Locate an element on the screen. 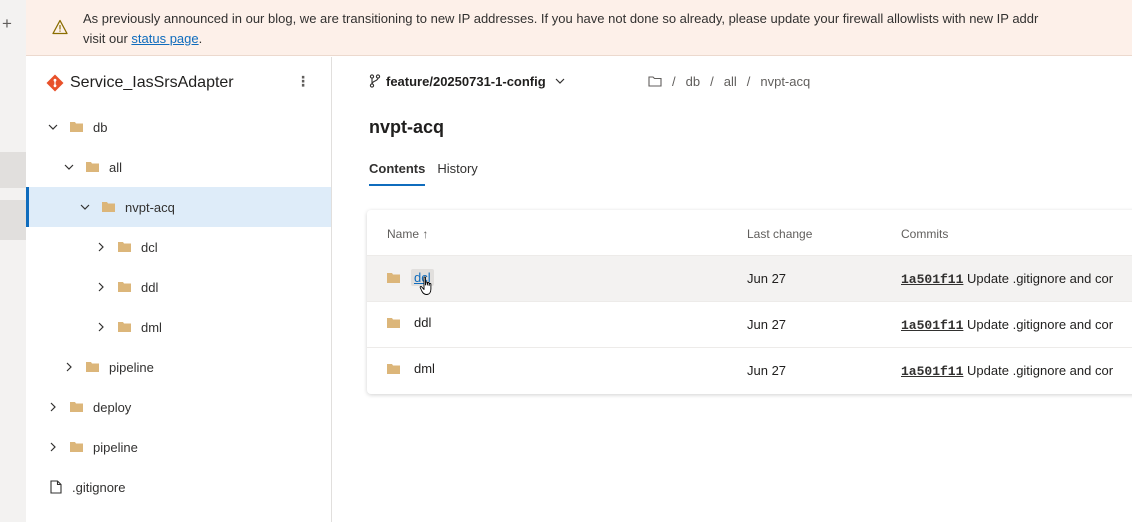 The width and height of the screenshot is (1132, 522). tree-item-label: .gitignore is located at coordinates (99, 487).